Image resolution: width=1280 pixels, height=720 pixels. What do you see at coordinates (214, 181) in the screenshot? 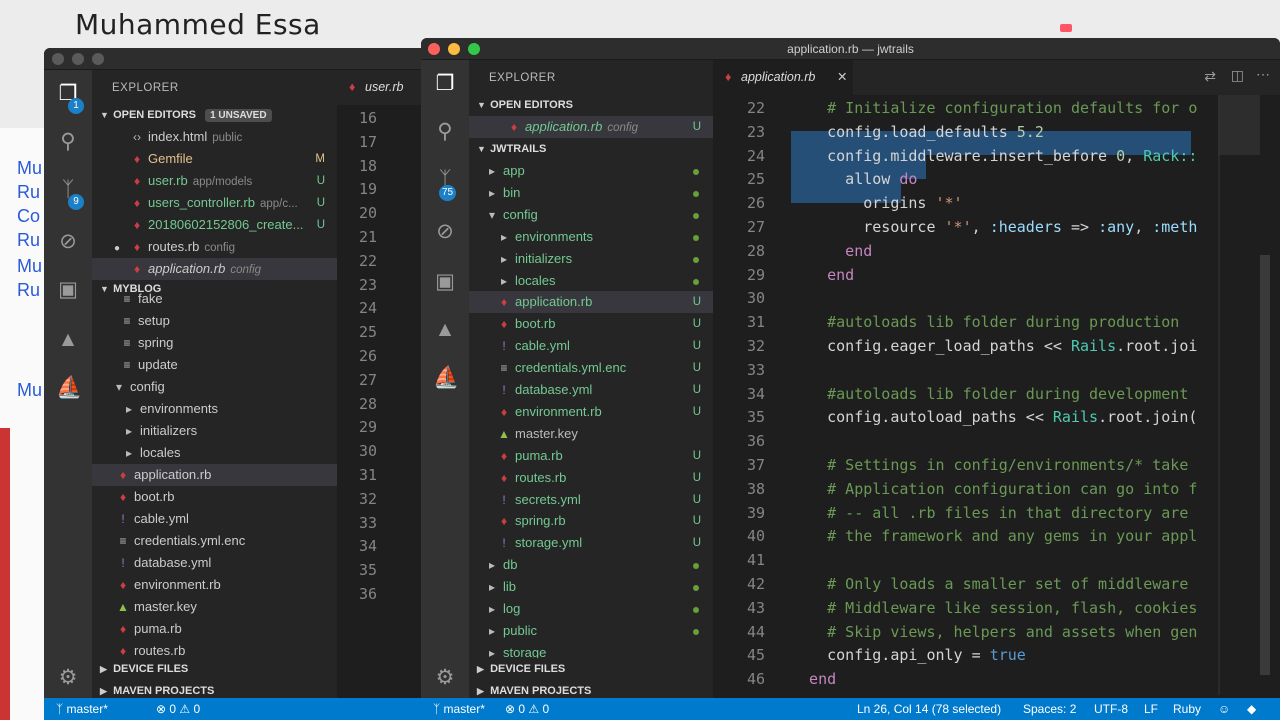
I see `open-editor-item: ♦ user.rb app/models U` at bounding box center [214, 181].